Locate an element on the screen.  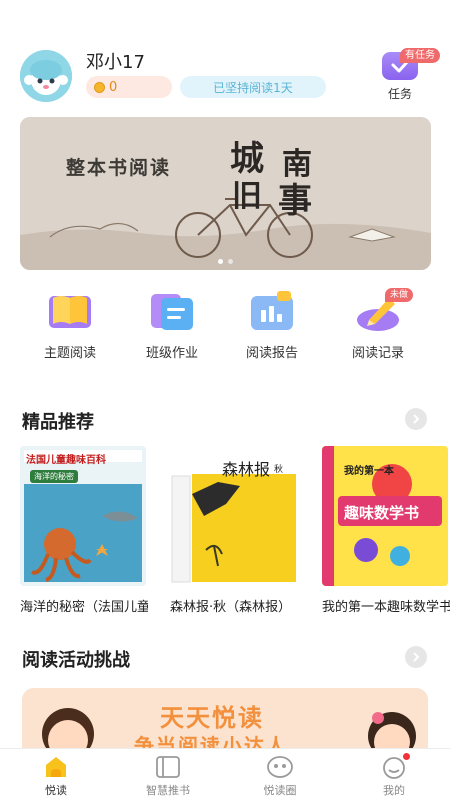
task-button: 有任务 任务 is located at coordinates (410, 74).